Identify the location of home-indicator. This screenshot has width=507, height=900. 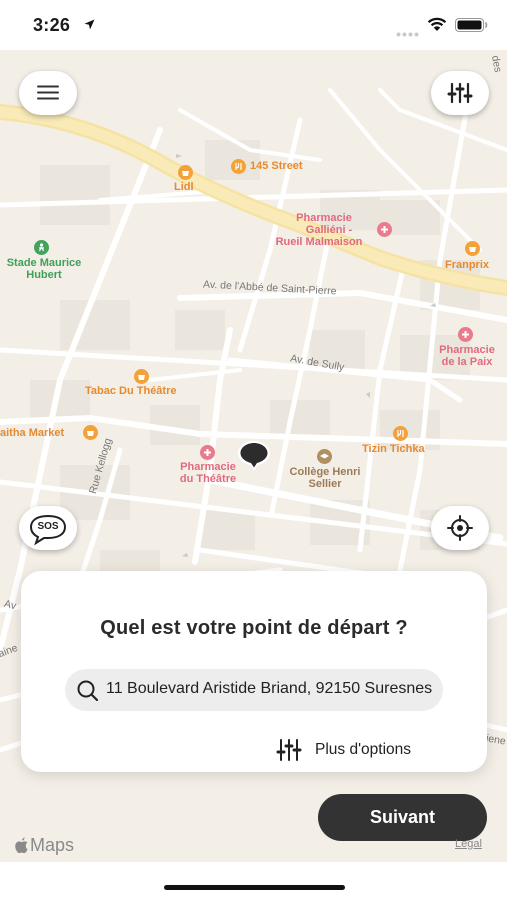
(254, 887).